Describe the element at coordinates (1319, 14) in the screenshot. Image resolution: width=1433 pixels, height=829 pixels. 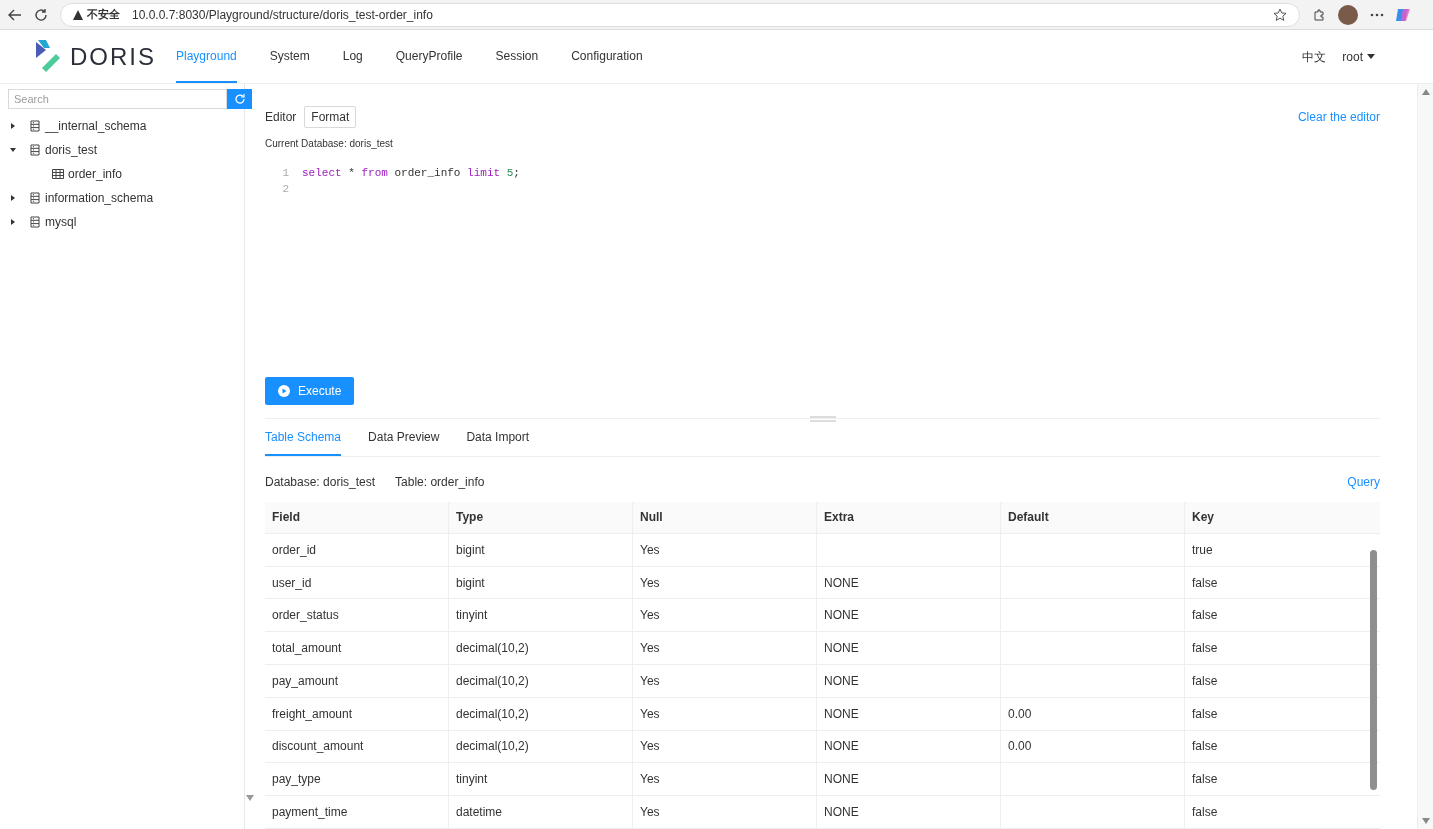
I see `extension-icon` at that location.